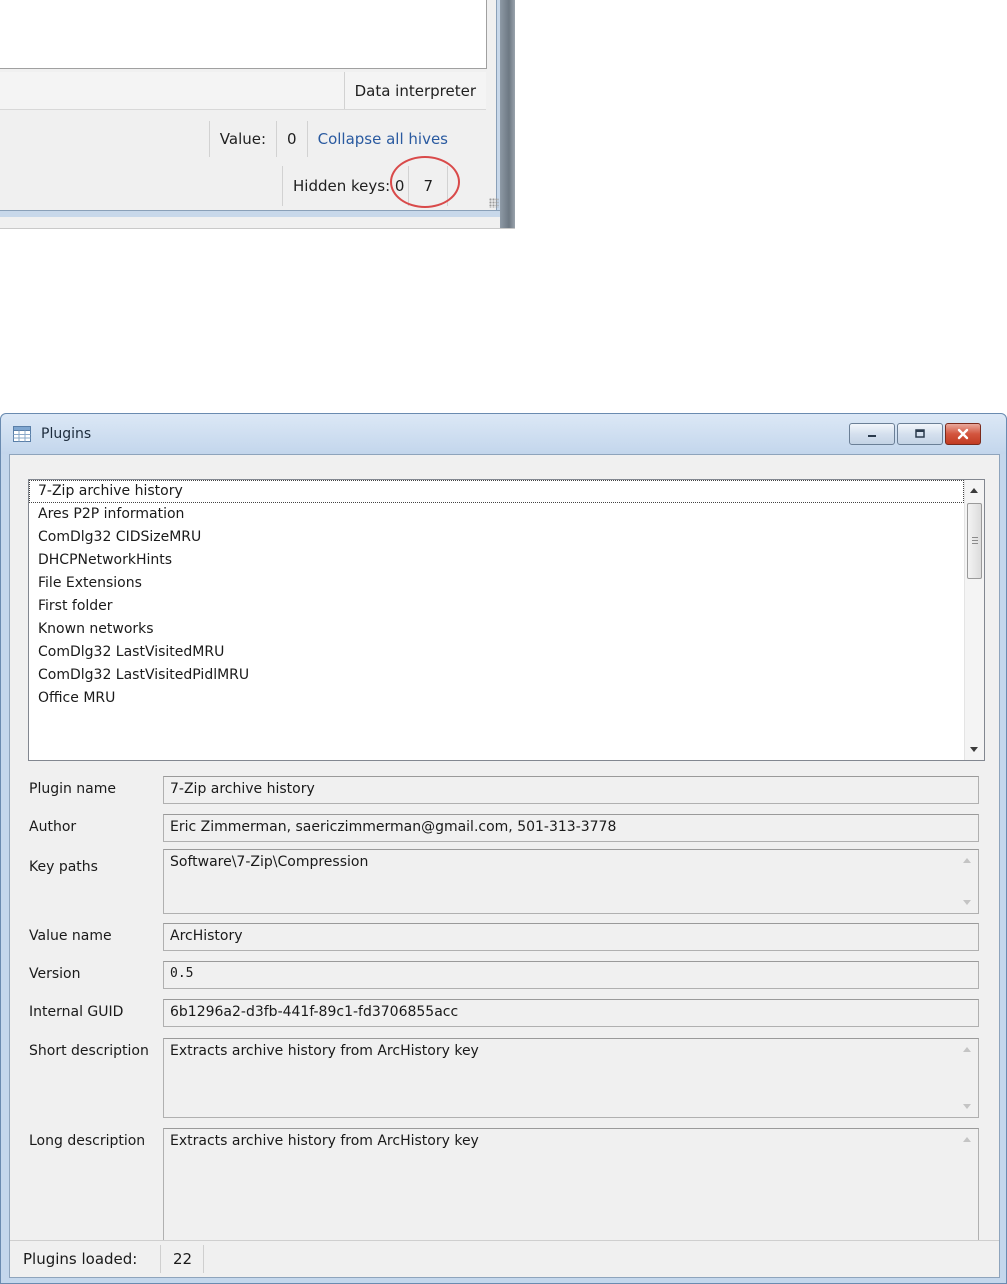  What do you see at coordinates (494, 203) in the screenshot?
I see `resize-grip-icon` at bounding box center [494, 203].